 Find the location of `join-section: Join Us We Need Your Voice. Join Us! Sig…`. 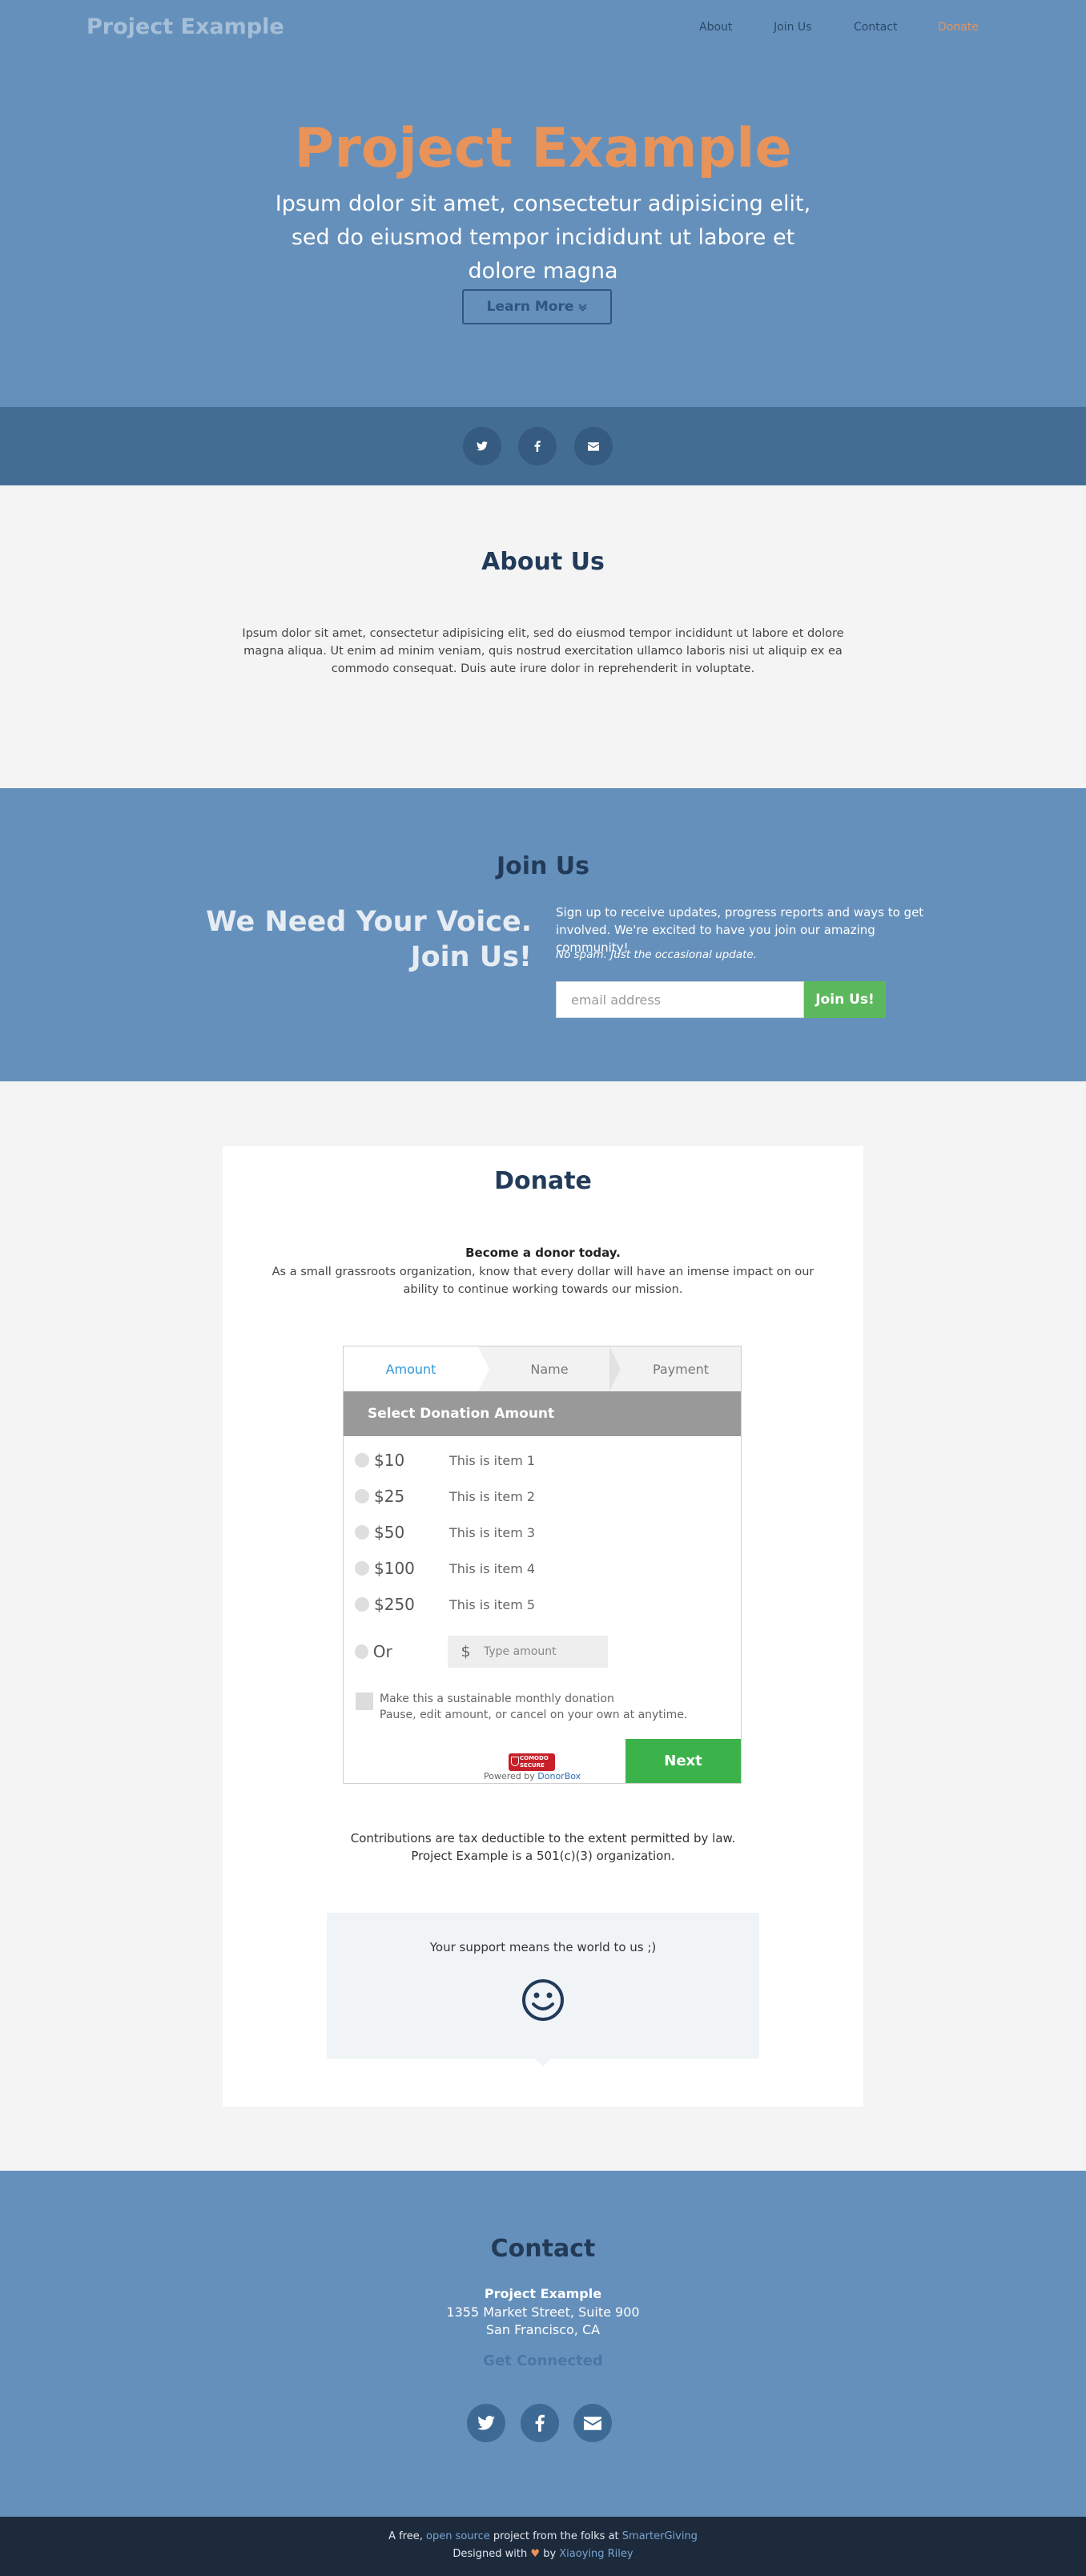

join-section: Join Us We Need Your Voice. Join Us! Sig… is located at coordinates (543, 934).